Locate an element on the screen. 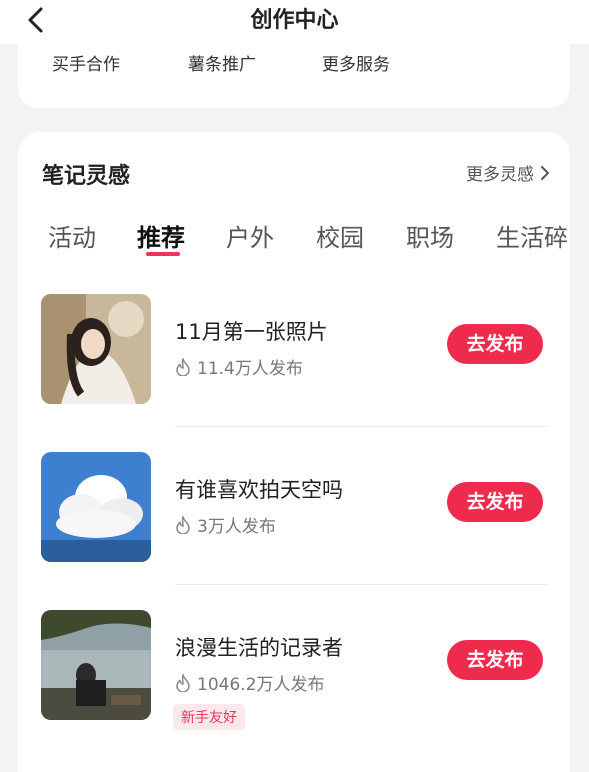  tab-workplace: 职场 is located at coordinates (430, 235).